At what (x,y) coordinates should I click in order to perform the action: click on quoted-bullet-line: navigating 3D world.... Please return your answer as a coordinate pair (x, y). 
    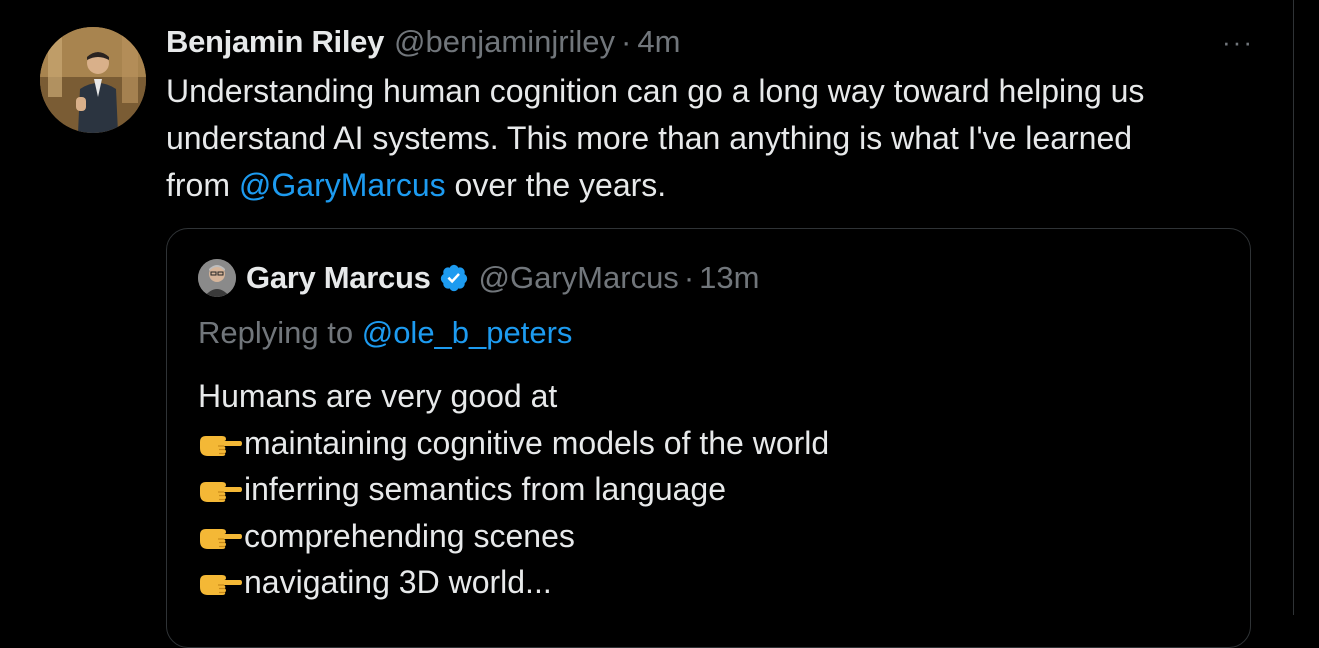
    Looking at the image, I should click on (513, 582).